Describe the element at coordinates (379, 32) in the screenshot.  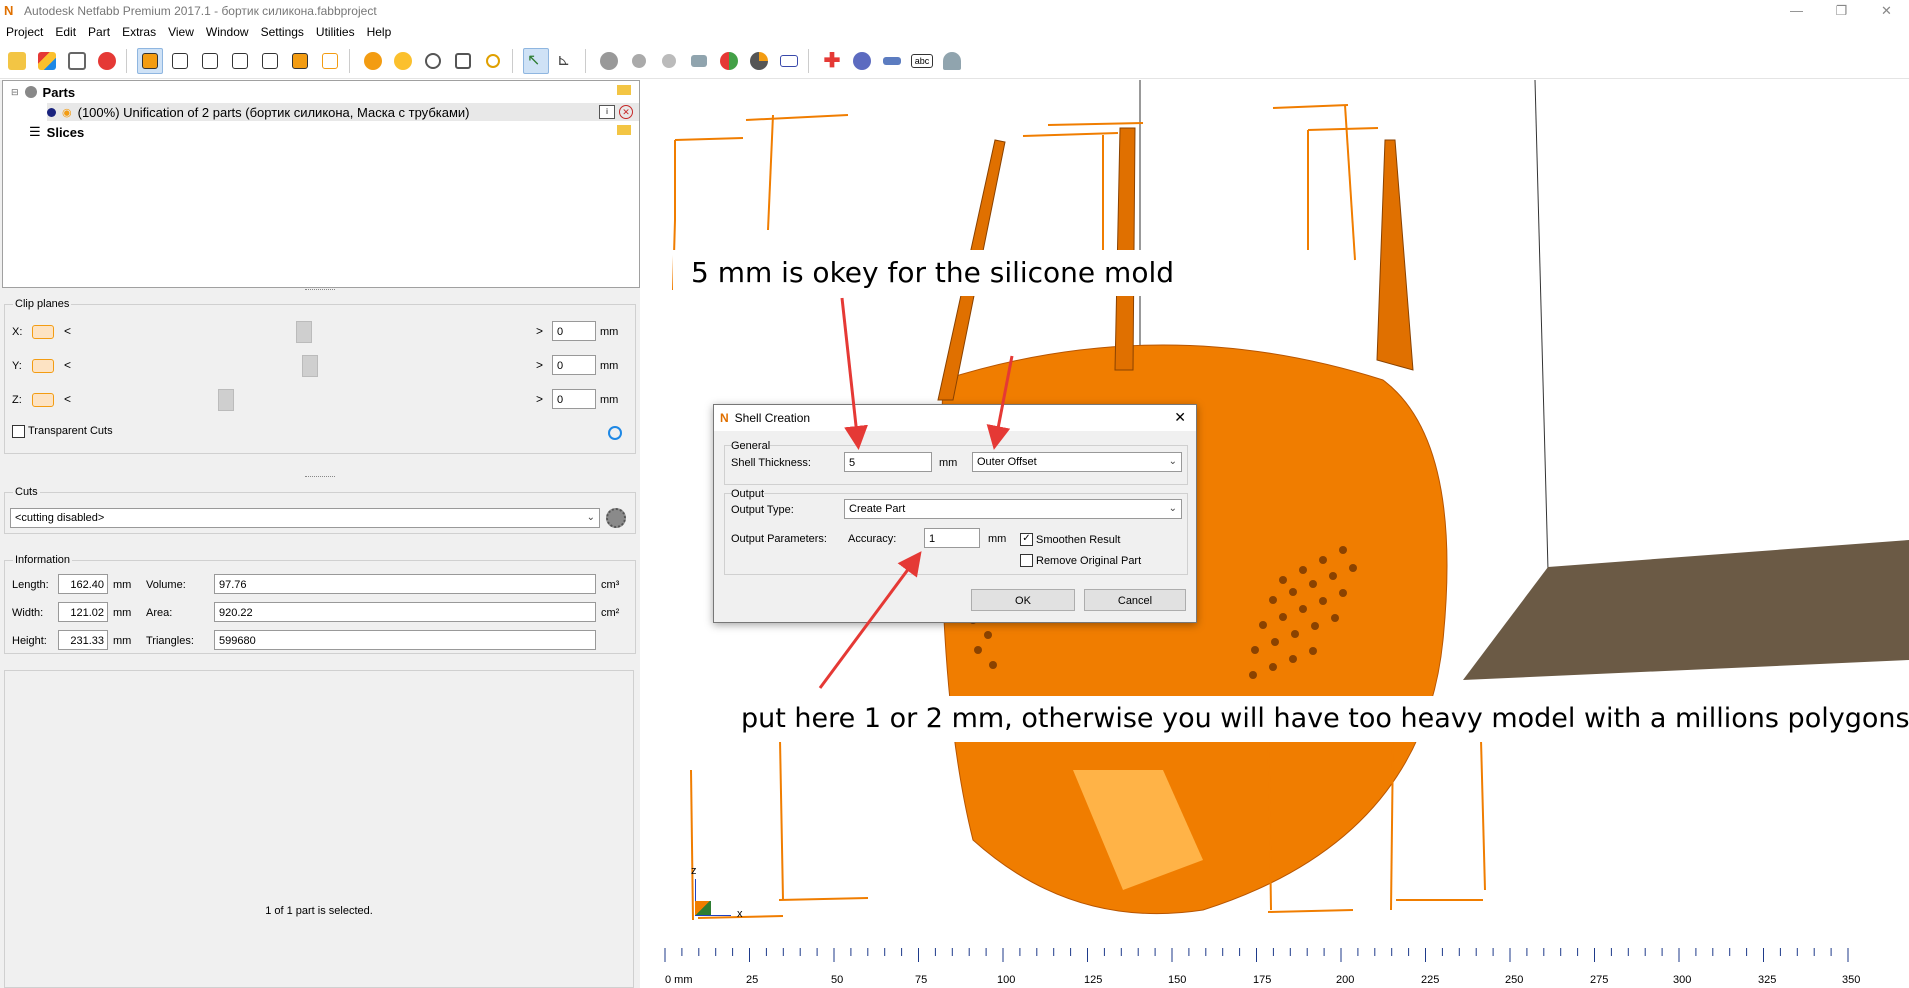
I see `menu-help: Help` at that location.